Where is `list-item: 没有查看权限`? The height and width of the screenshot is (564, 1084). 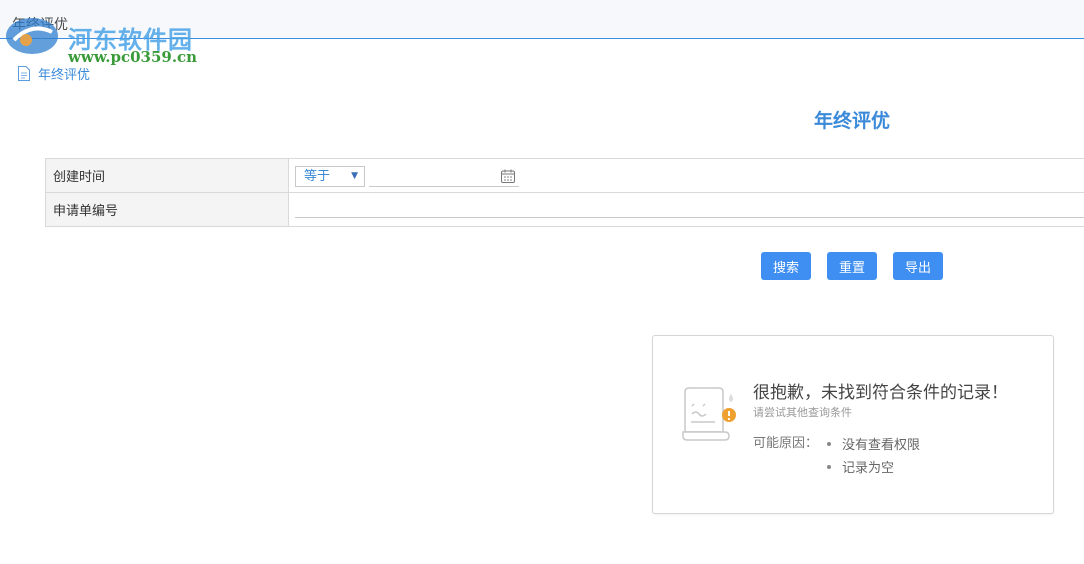
list-item: 没有查看权限 is located at coordinates (895, 443).